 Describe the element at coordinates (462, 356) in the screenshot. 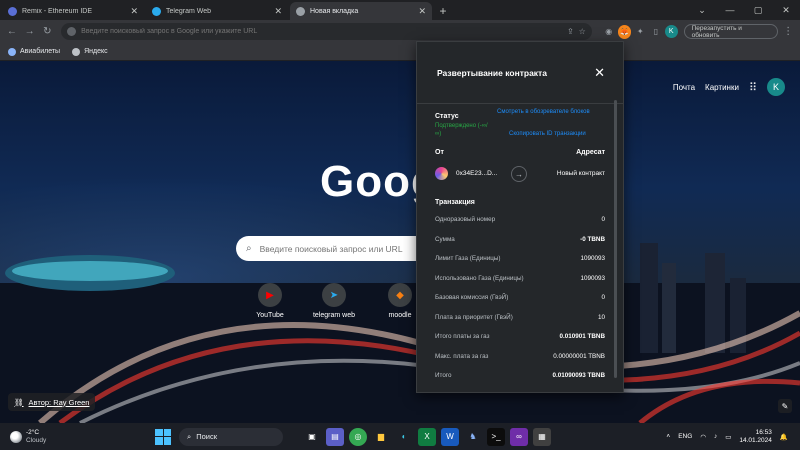

I see `tx-label: Макс. плата за газ` at that location.